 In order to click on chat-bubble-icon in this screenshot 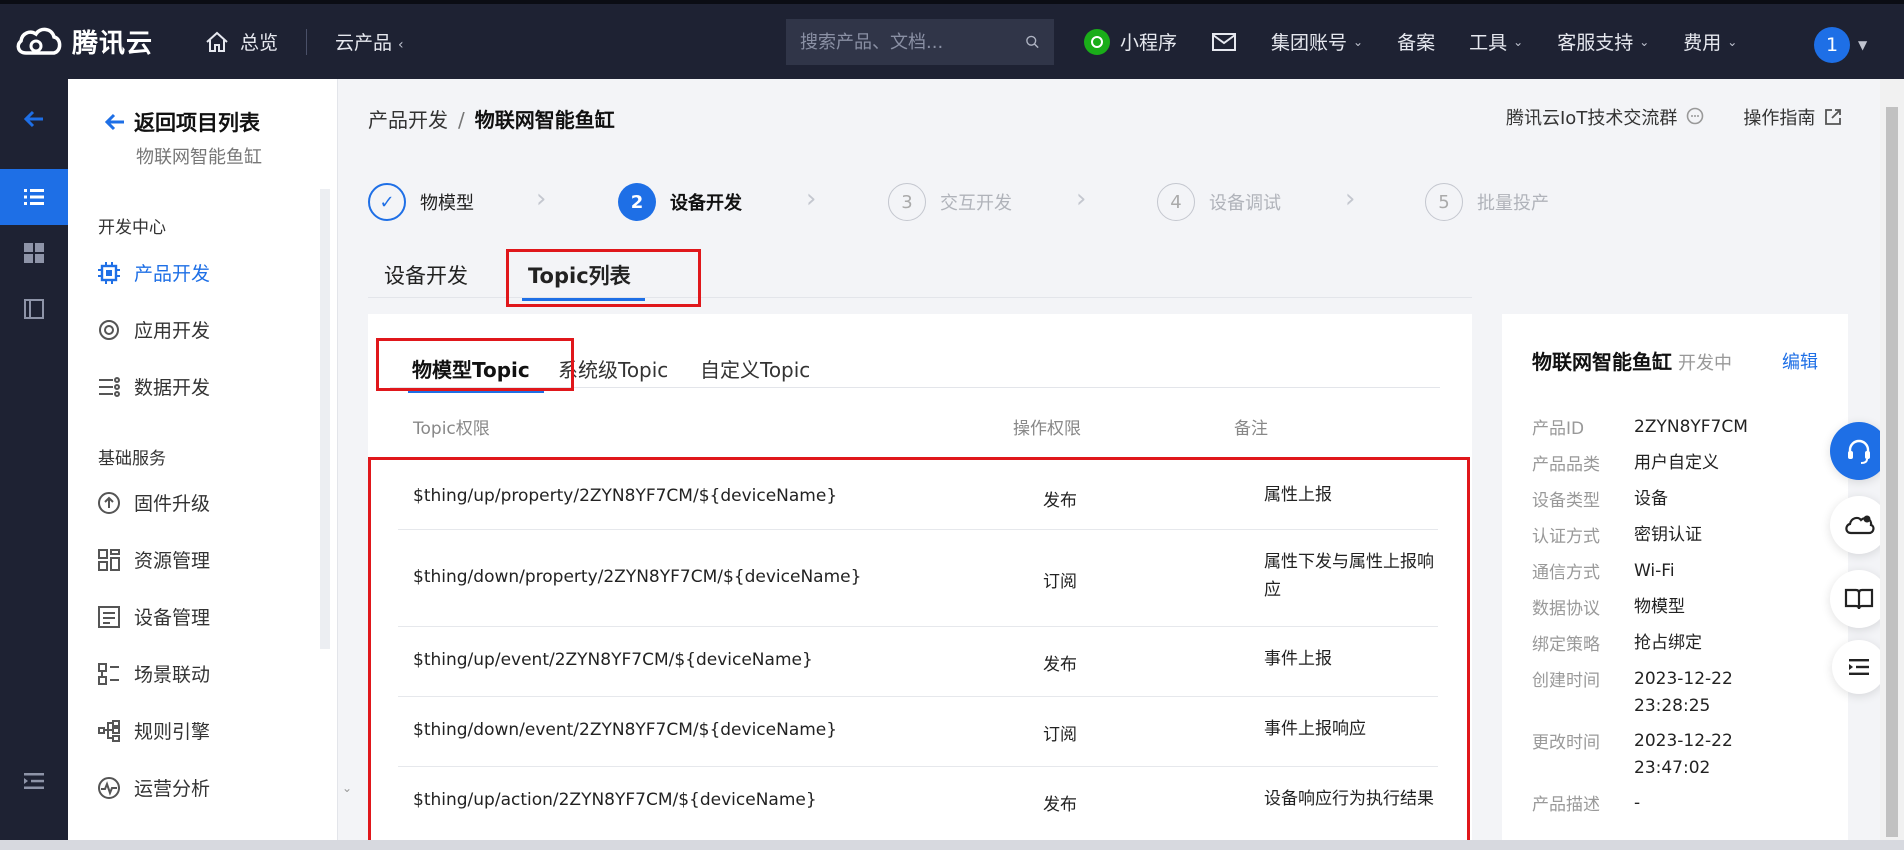, I will do `click(1695, 116)`.